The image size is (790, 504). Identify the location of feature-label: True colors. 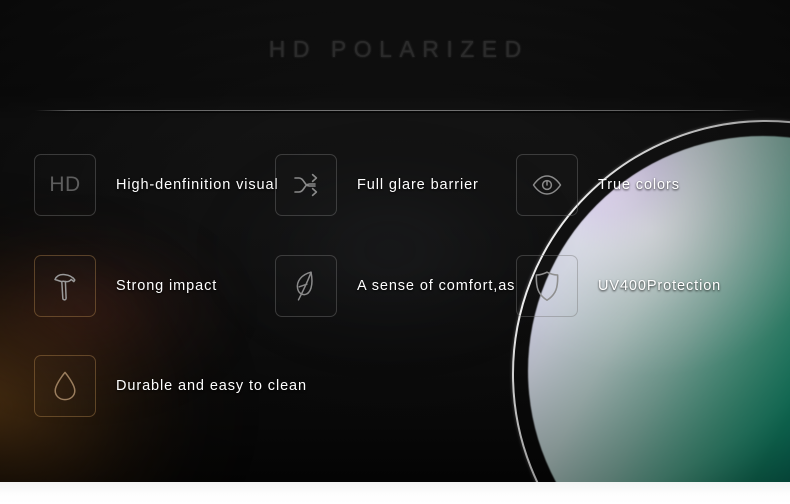
(639, 185).